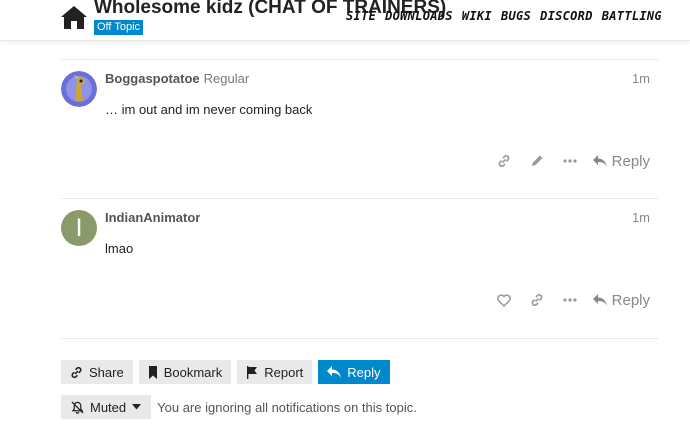 This screenshot has width=690, height=430. What do you see at coordinates (119, 27) in the screenshot?
I see `category-badge: Off Topic` at bounding box center [119, 27].